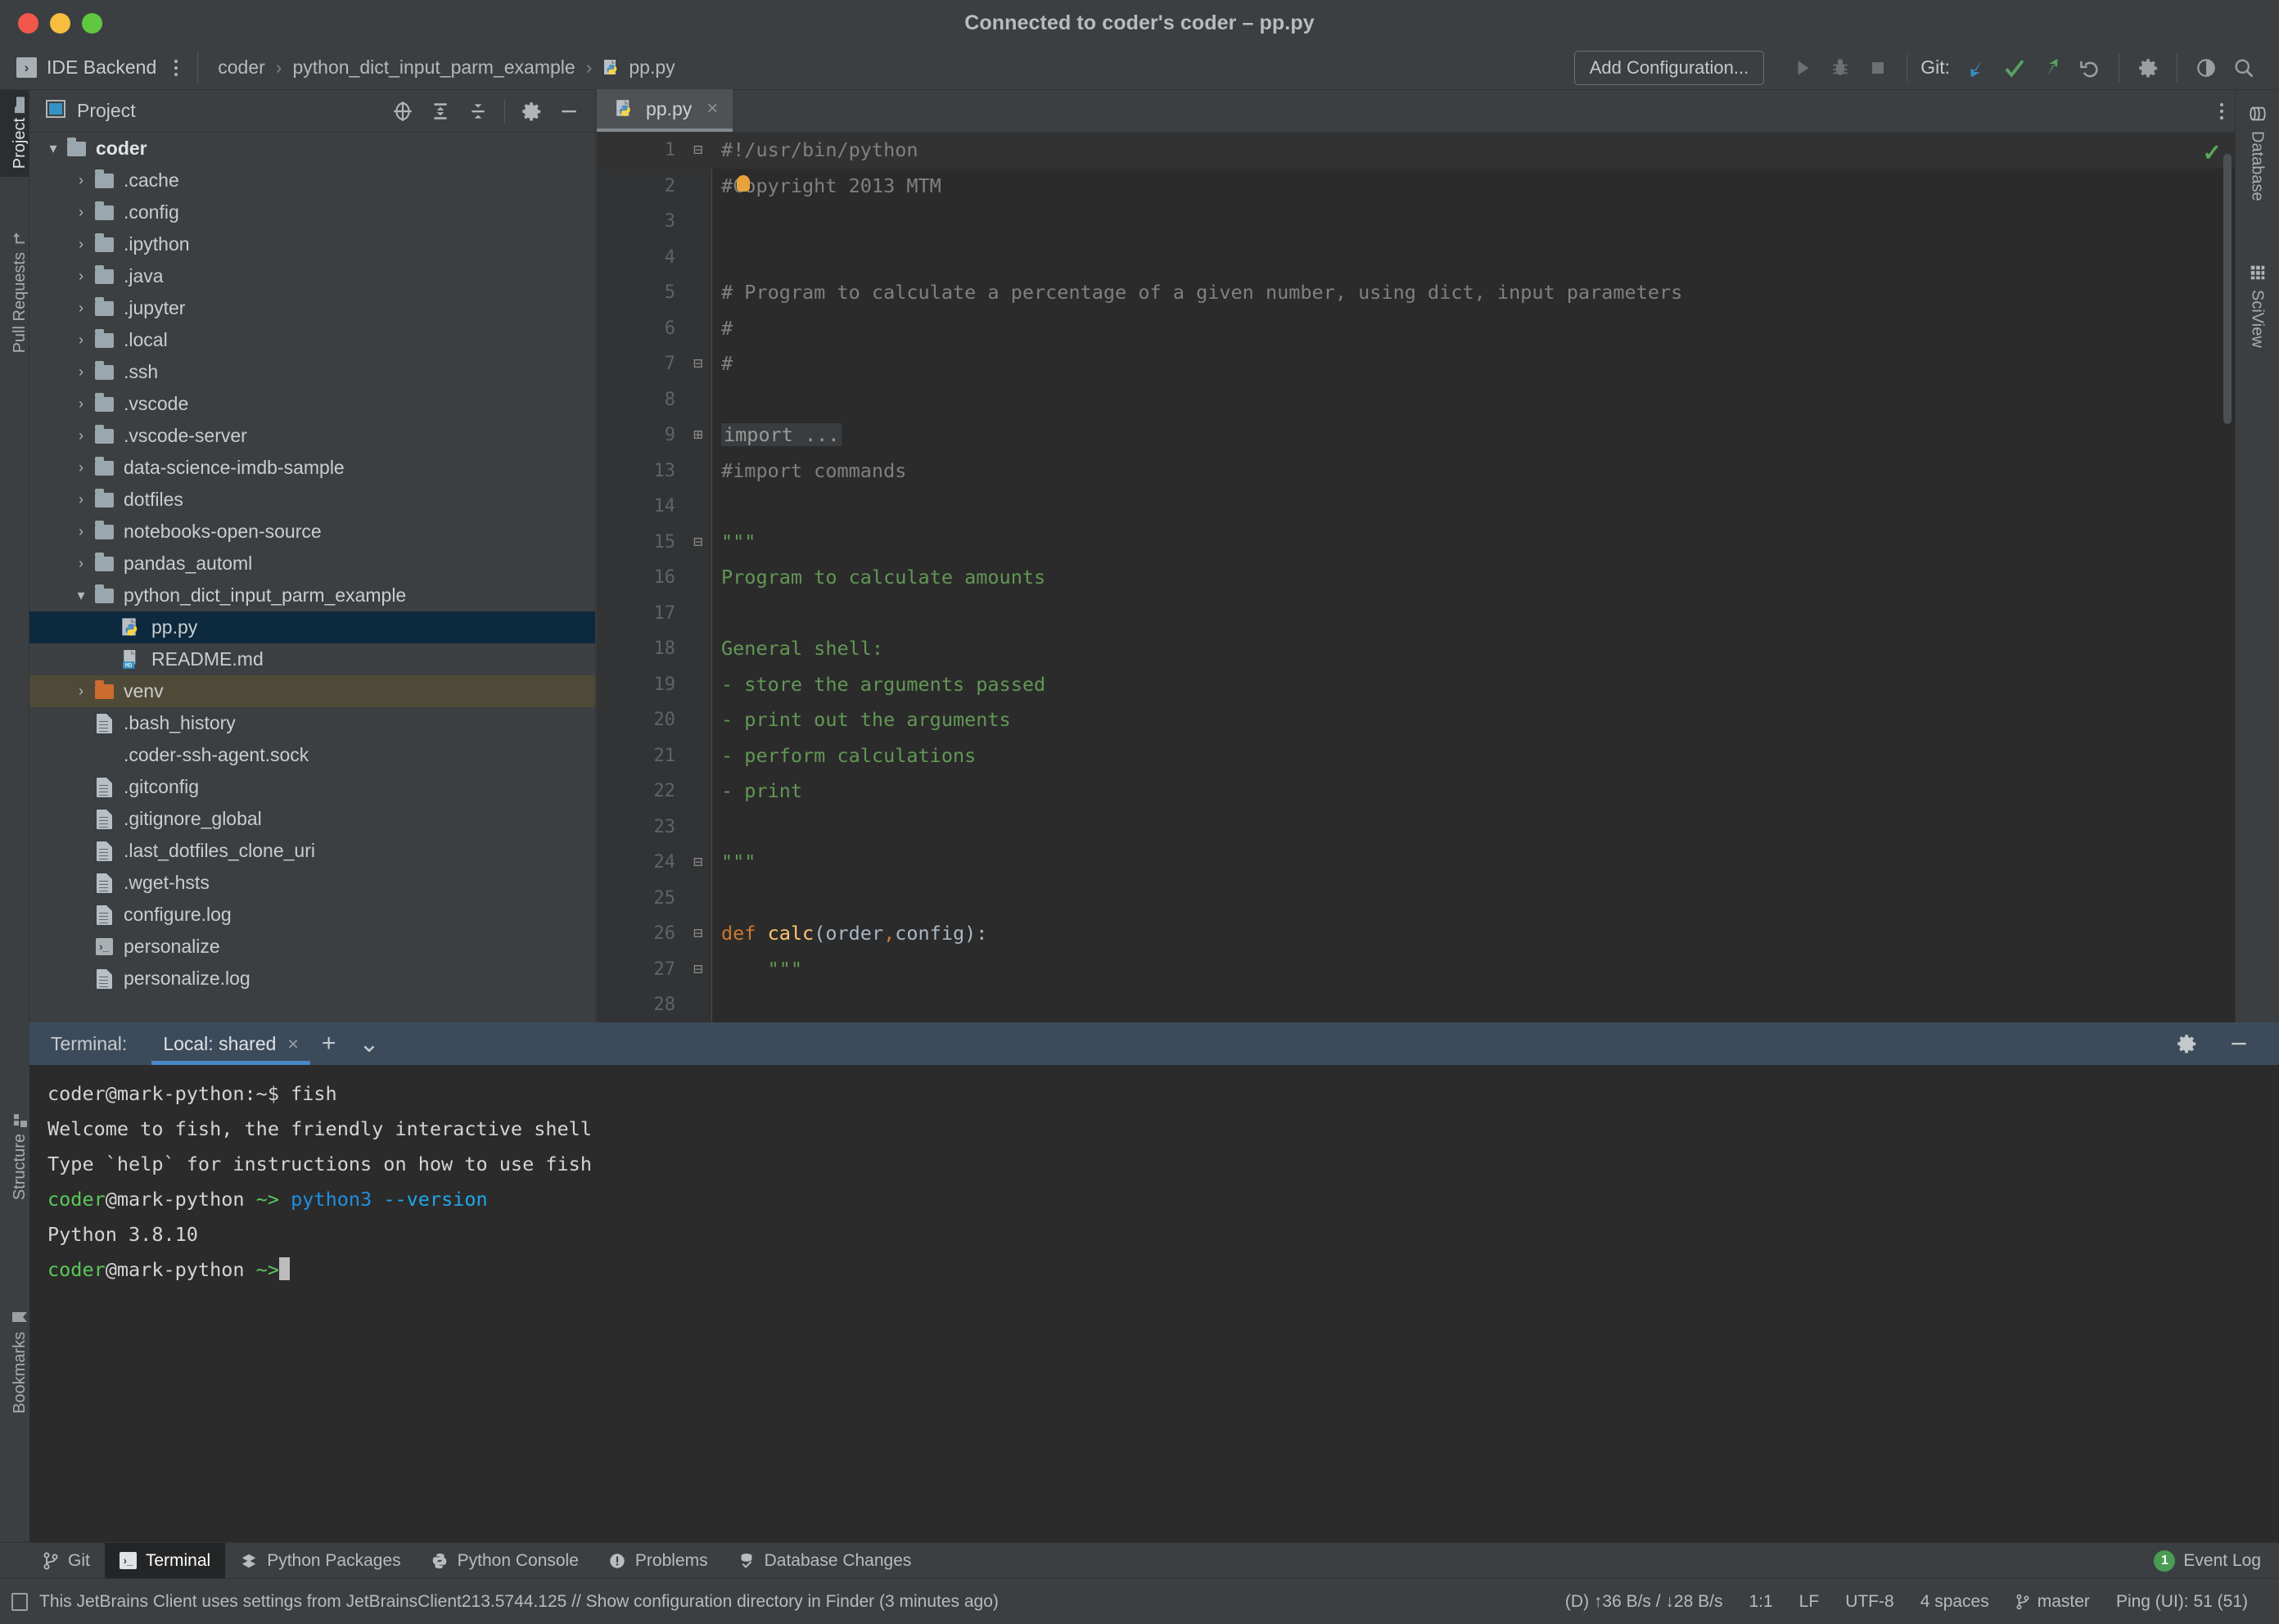  Describe the element at coordinates (1809, 1602) in the screenshot. I see `status-line-separator: LF` at that location.